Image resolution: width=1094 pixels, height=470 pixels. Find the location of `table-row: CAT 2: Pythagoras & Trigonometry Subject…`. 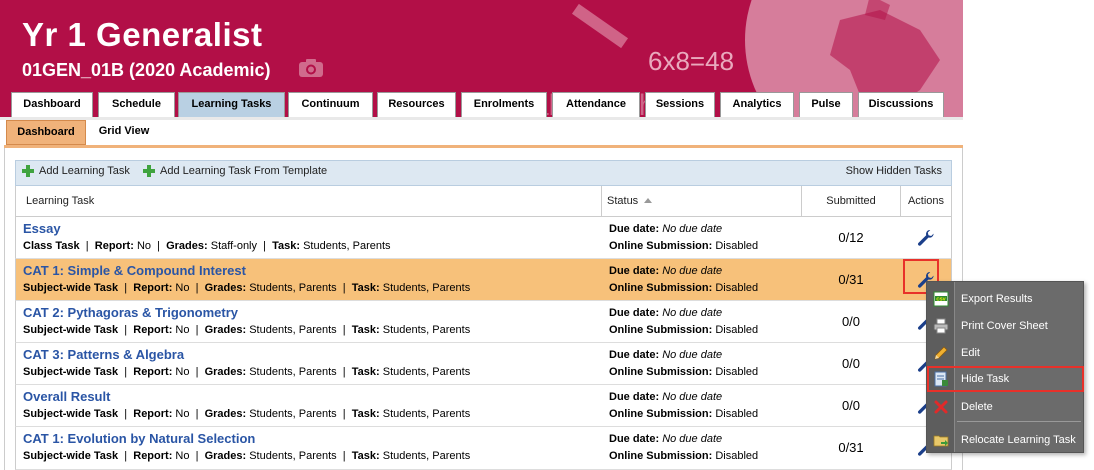

table-row: CAT 2: Pythagoras & Trigonometry Subject… is located at coordinates (483, 322).